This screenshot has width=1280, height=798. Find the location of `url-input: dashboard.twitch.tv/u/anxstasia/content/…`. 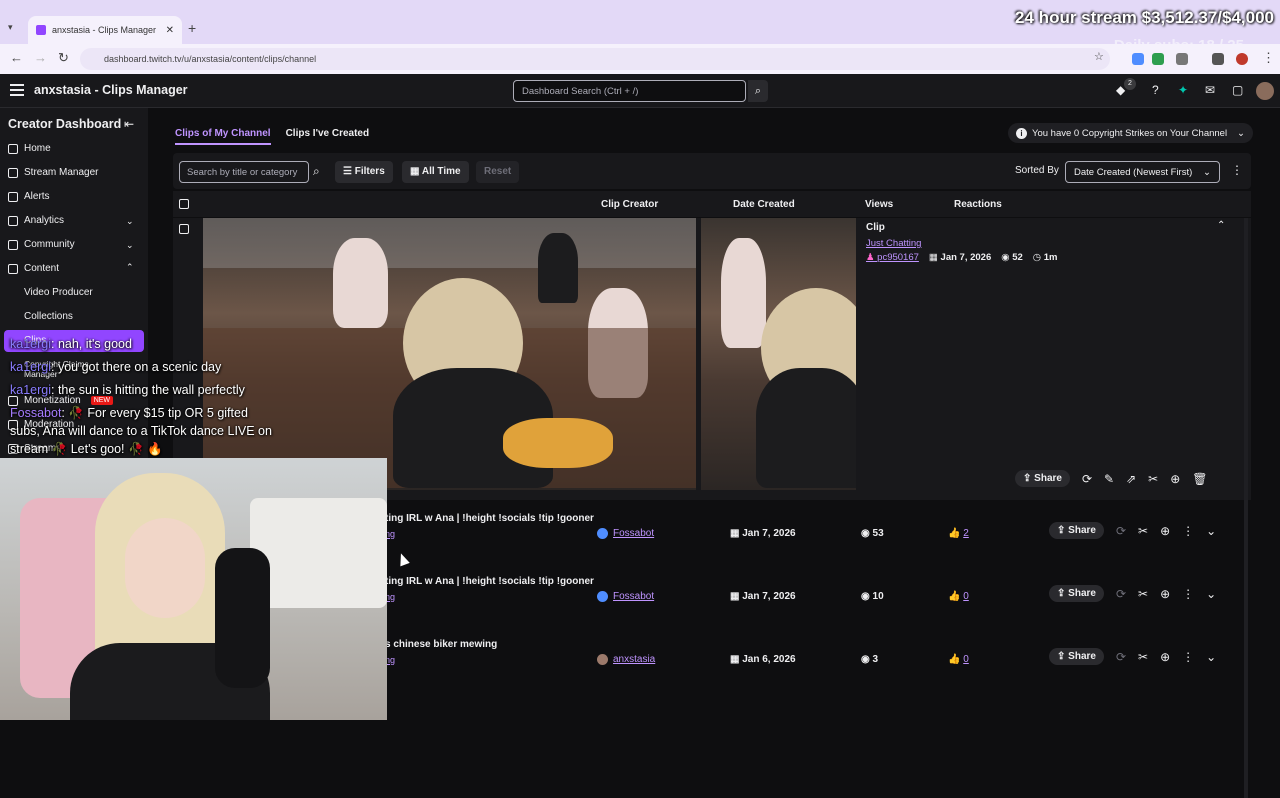

url-input: dashboard.twitch.tv/u/anxstasia/content/… is located at coordinates (595, 59).